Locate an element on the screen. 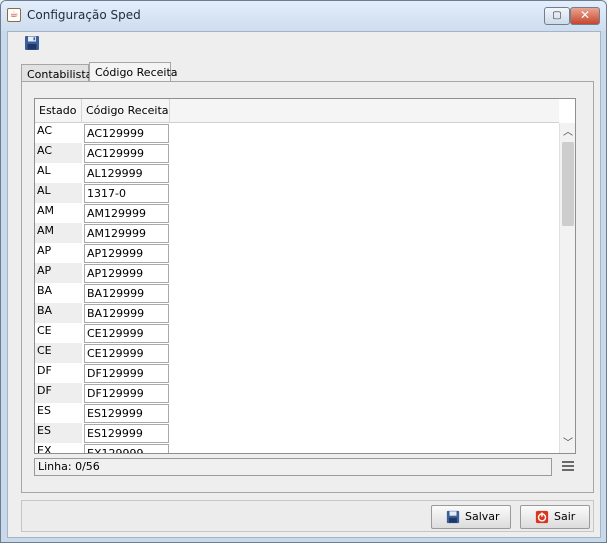 Image resolution: width=607 pixels, height=543 pixels. table-header: Estado Código Receita is located at coordinates (297, 111).